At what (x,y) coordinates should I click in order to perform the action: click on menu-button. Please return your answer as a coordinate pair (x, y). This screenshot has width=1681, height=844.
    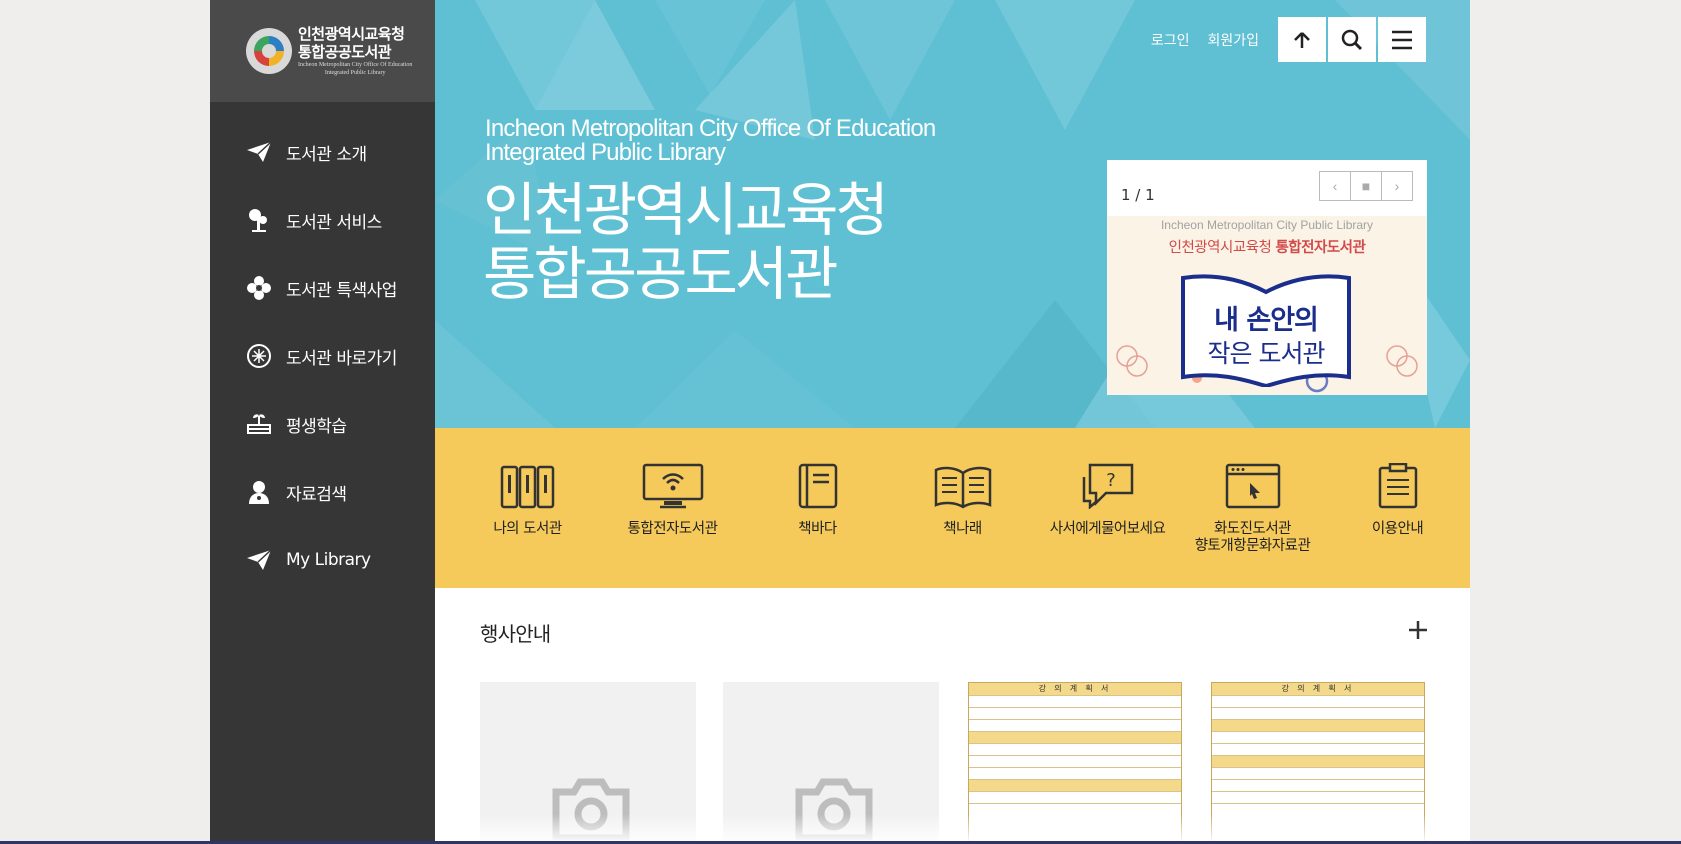
    Looking at the image, I should click on (1402, 39).